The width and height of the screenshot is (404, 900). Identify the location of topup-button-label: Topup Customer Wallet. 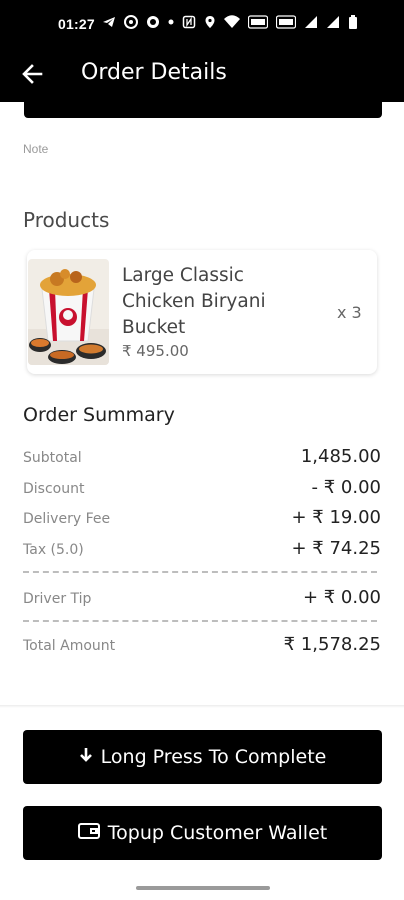
(217, 833).